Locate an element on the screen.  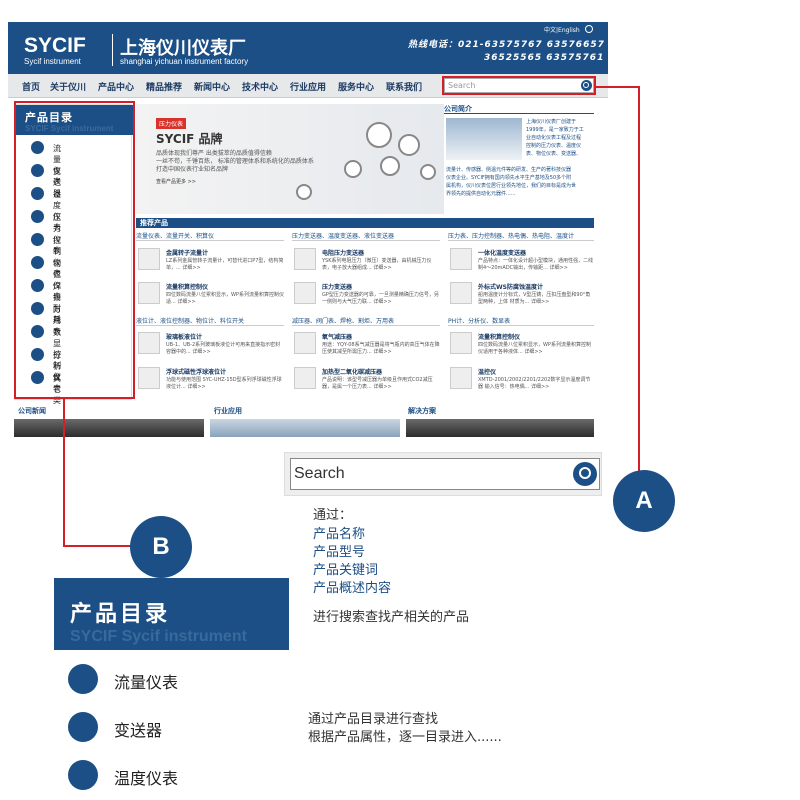
nav-home: 首页 is located at coordinates (31, 86).